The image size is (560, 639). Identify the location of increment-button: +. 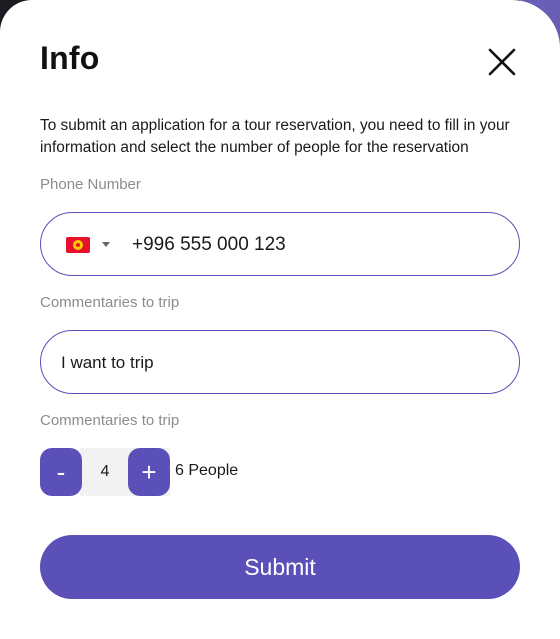
(149, 472).